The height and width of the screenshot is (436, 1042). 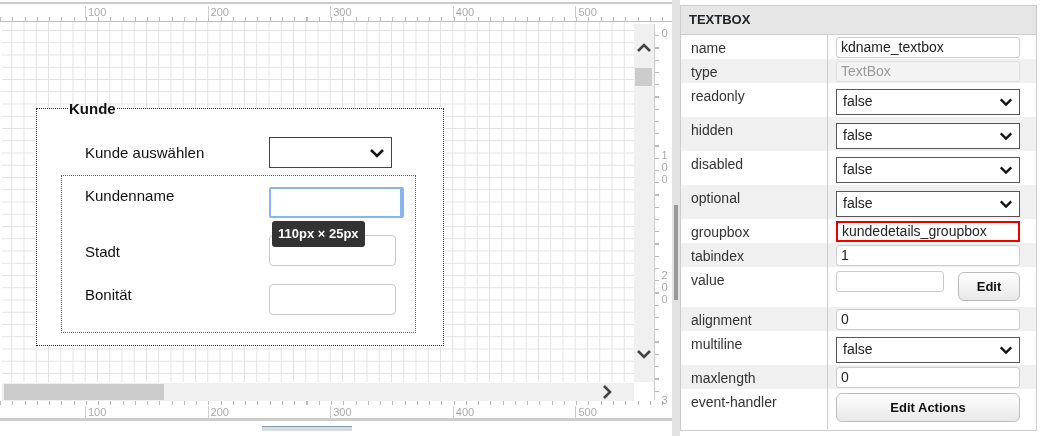 I want to click on property-name: name, so click(x=709, y=48).